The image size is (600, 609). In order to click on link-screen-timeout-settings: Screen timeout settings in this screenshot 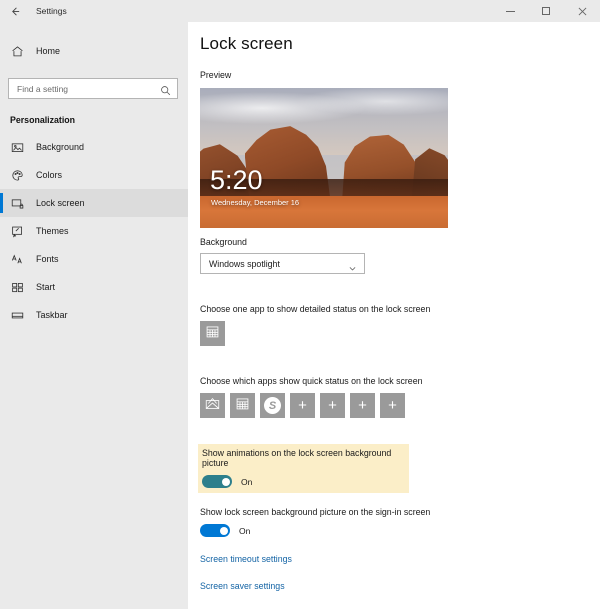, I will do `click(400, 559)`.